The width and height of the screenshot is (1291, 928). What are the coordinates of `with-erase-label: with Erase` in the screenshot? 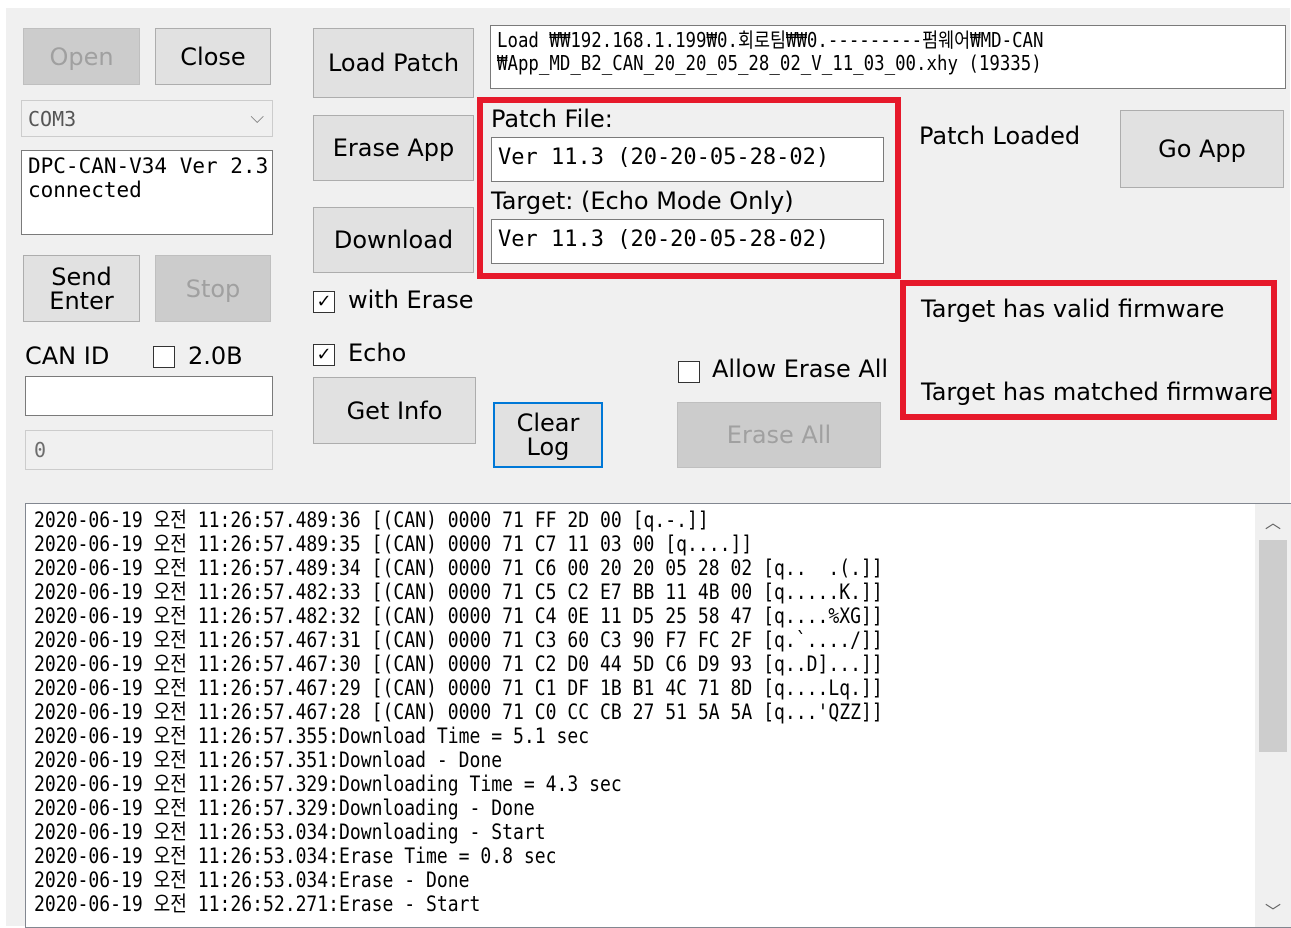 It's located at (411, 300).